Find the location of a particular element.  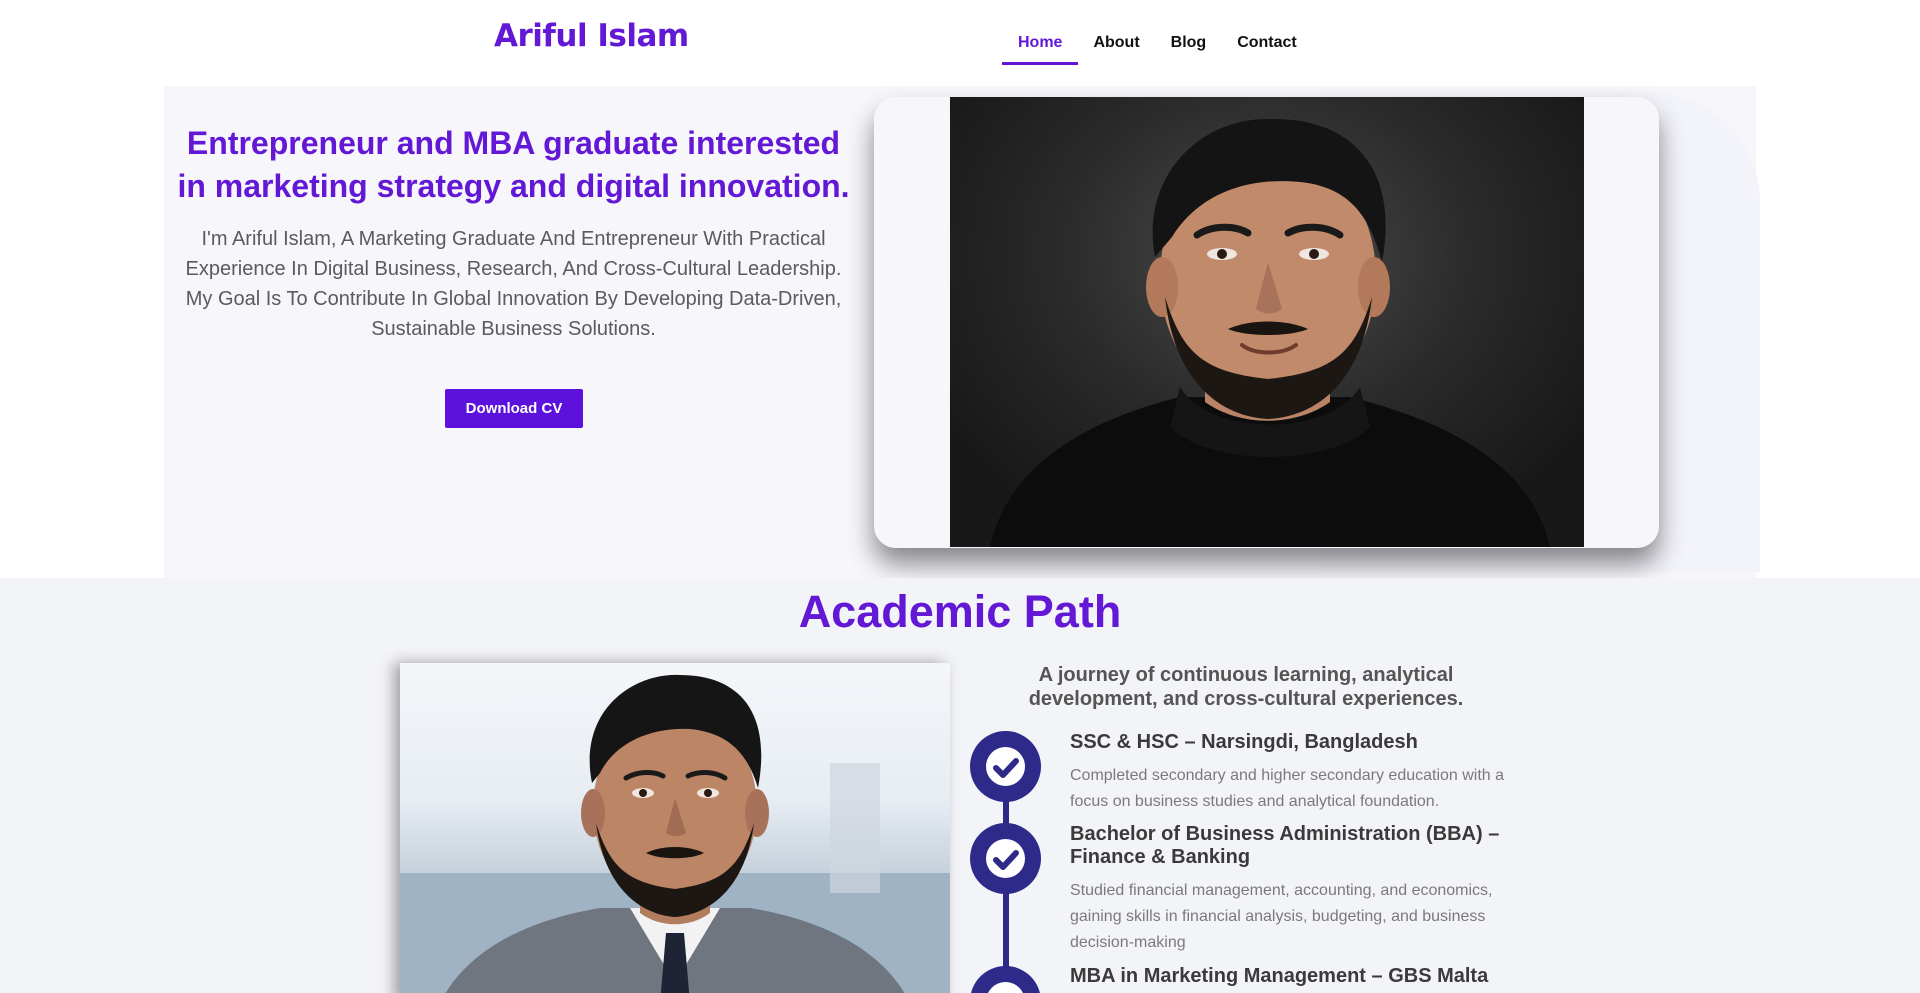

site-header: Ariful Islam Home About Blog Contact is located at coordinates (960, 43).